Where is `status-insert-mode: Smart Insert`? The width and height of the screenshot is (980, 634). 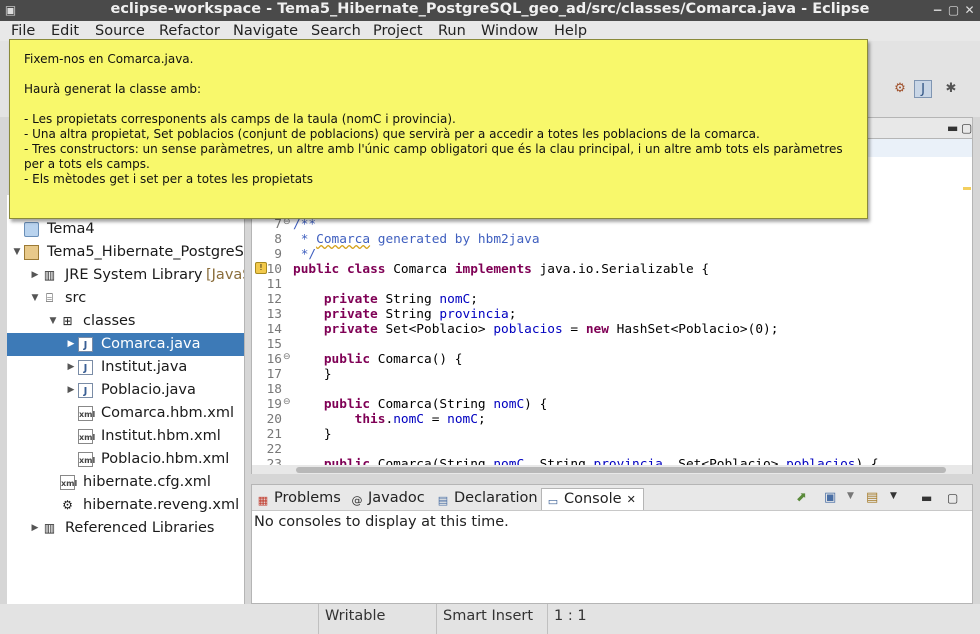 status-insert-mode: Smart Insert is located at coordinates (491, 619).